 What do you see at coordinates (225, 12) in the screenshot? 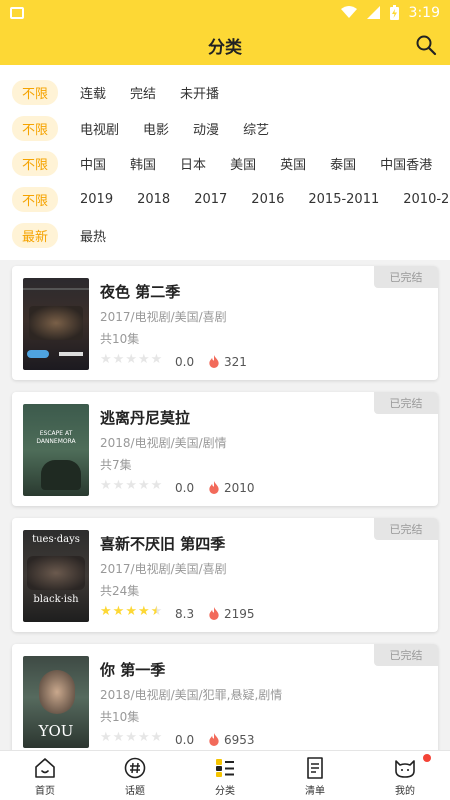
I see `status-bar: 3:19` at bounding box center [225, 12].